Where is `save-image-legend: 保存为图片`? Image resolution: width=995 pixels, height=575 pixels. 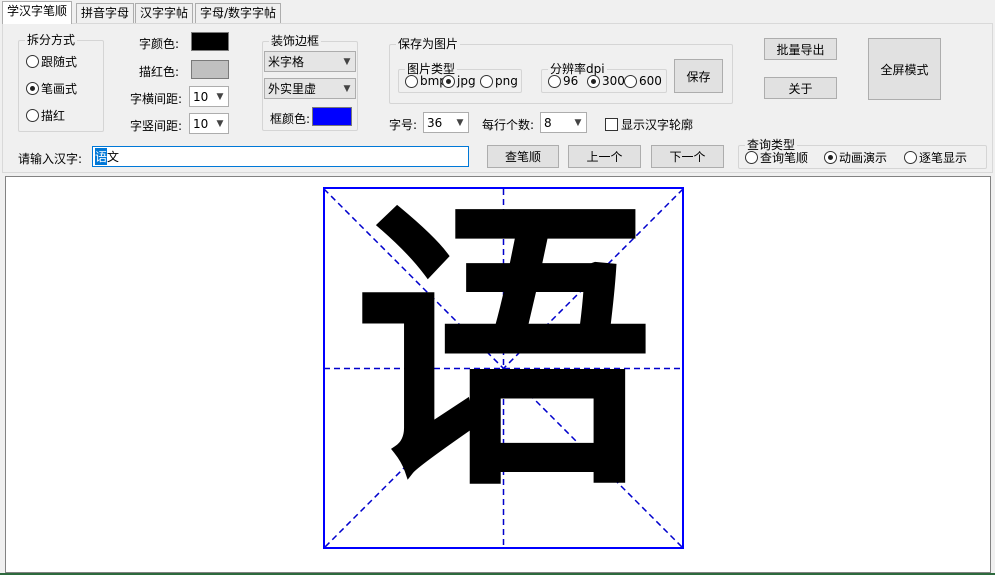
save-image-legend: 保存为图片 is located at coordinates (428, 44).